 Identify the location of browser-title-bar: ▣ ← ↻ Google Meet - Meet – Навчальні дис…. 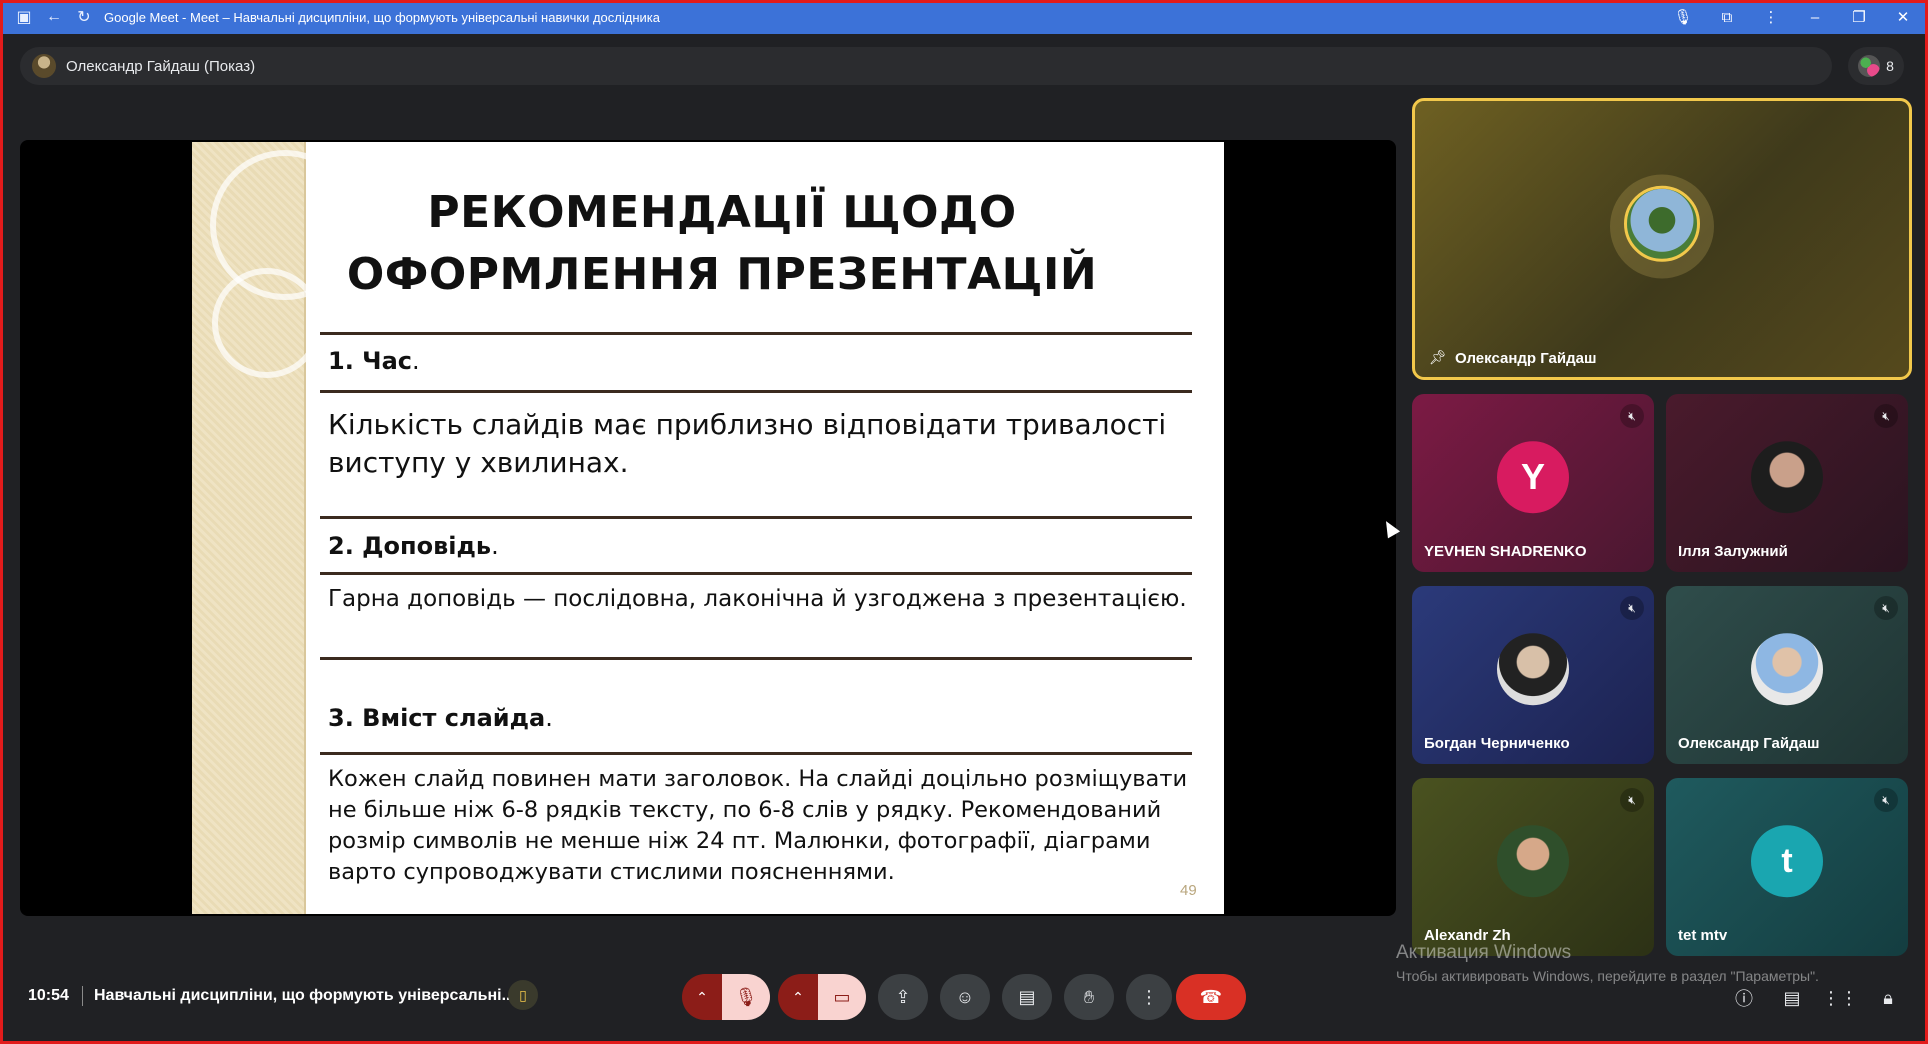
(964, 17).